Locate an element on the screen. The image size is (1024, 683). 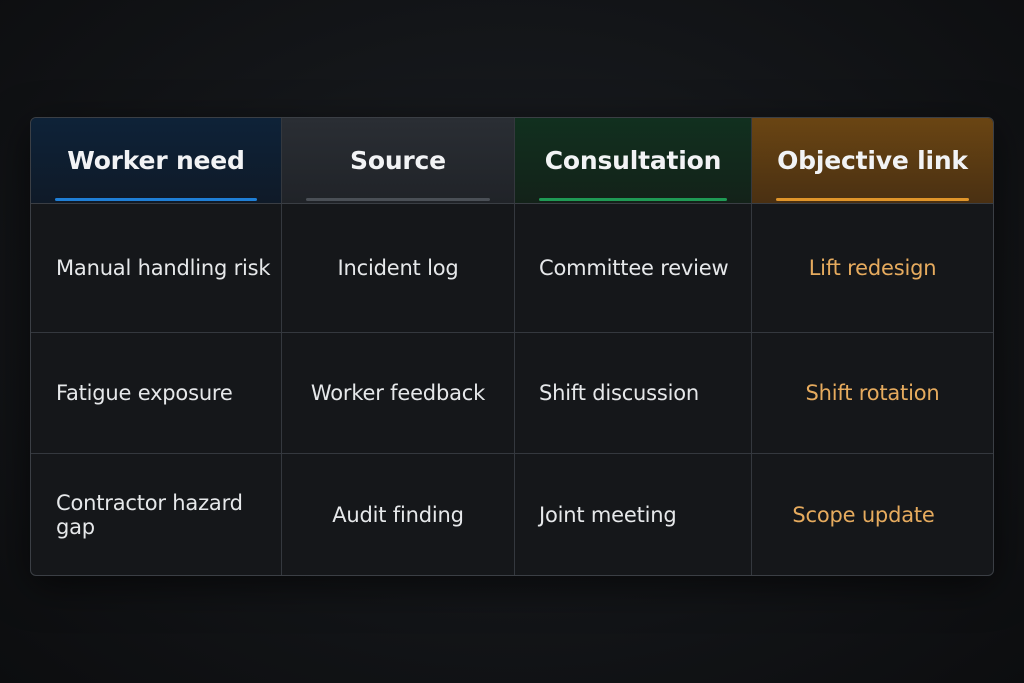
table-cell-worker-need: Manual handling risk is located at coordinates (156, 268).